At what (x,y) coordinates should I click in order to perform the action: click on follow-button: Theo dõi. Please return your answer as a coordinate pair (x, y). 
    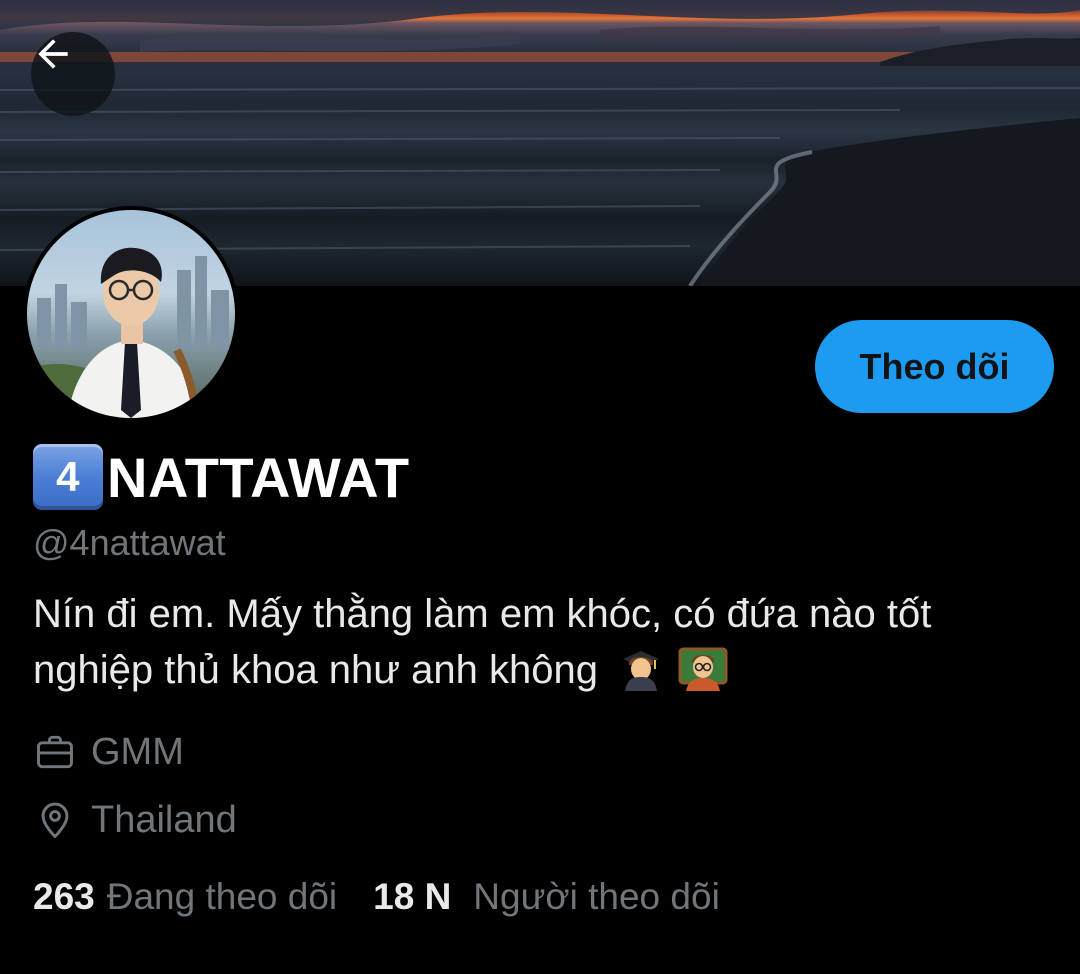
    Looking at the image, I should click on (934, 366).